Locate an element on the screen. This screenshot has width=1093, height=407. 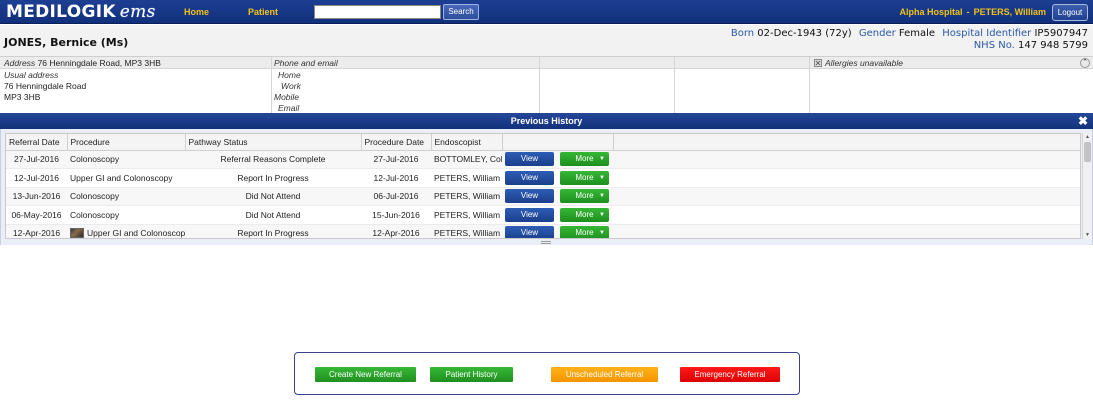
close-icon: ✖ is located at coordinates (1083, 121).